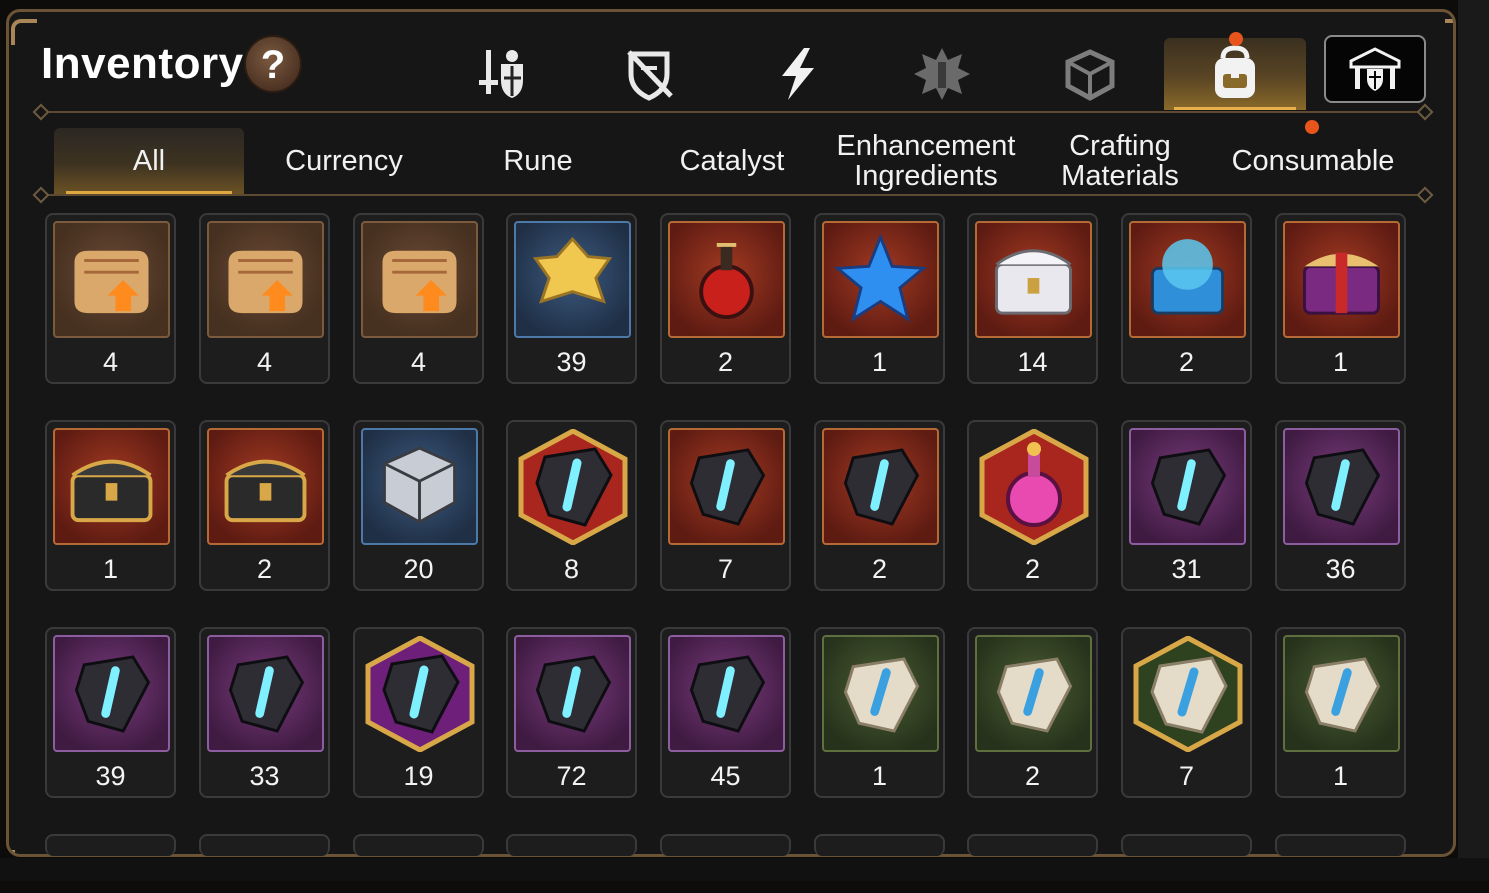  Describe the element at coordinates (418, 362) in the screenshot. I see `item-count: 4` at that location.